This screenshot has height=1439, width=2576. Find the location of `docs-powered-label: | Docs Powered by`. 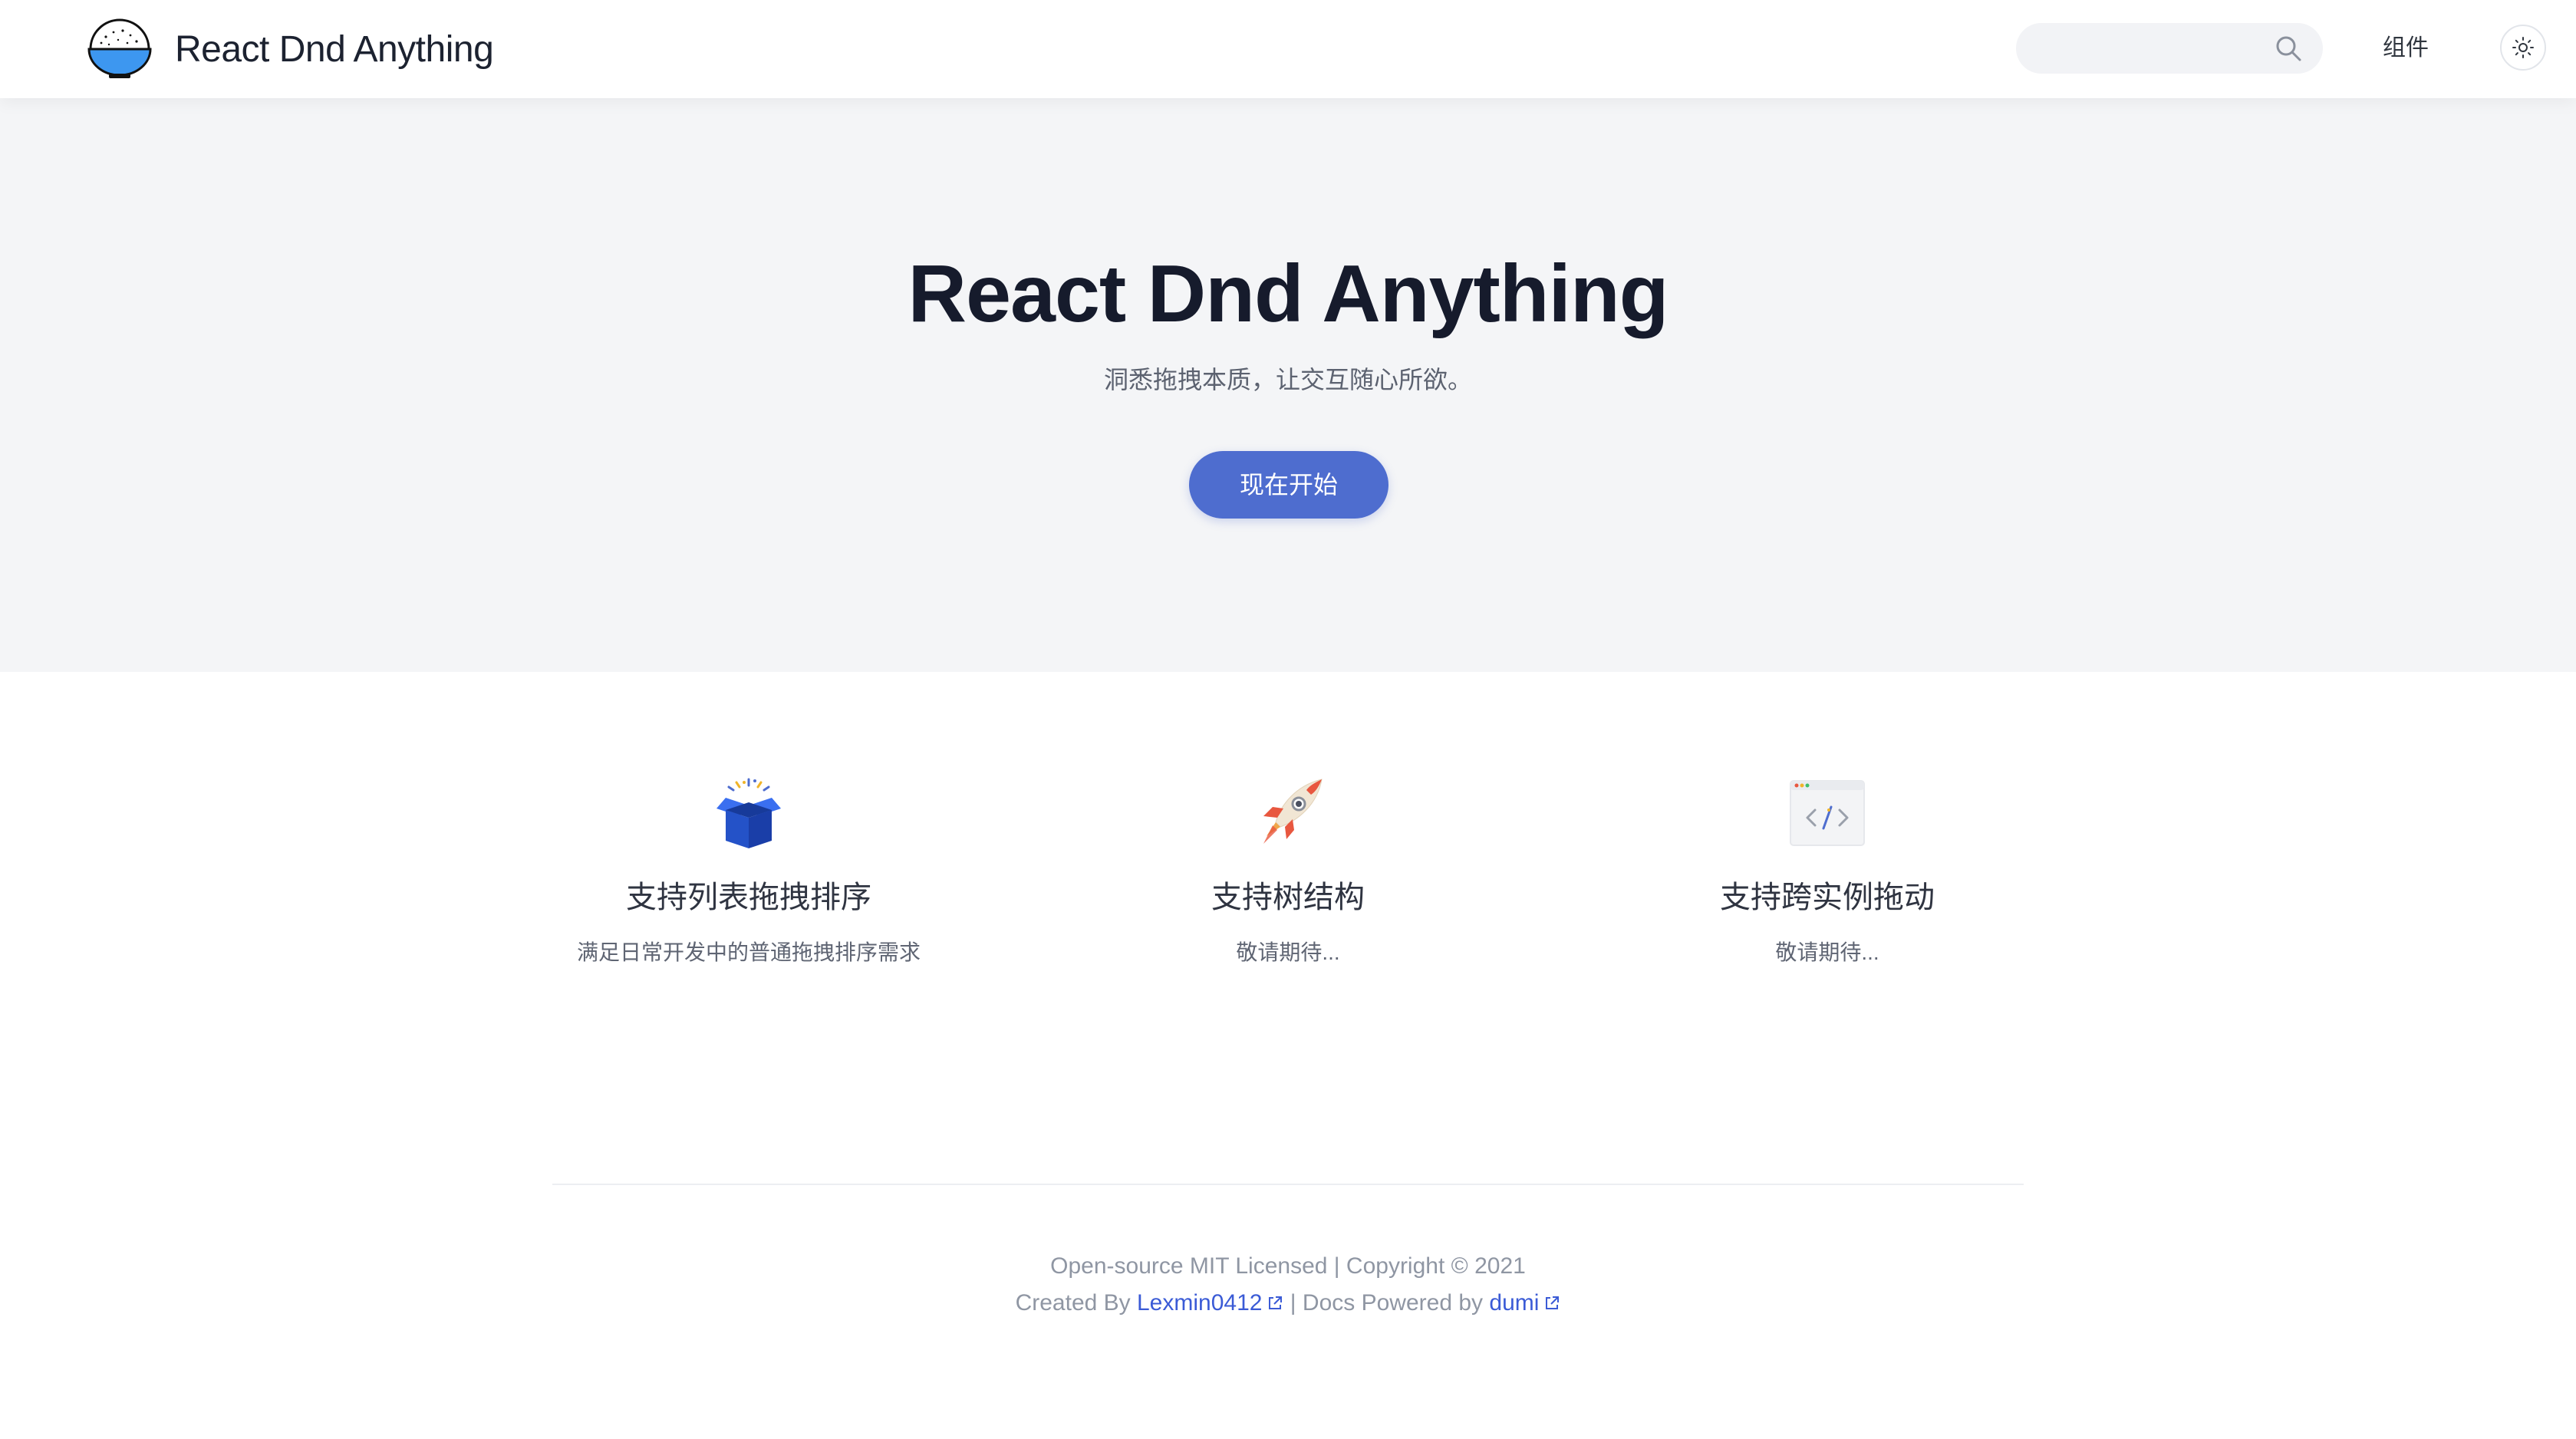

docs-powered-label: | Docs Powered by is located at coordinates (1387, 1303).